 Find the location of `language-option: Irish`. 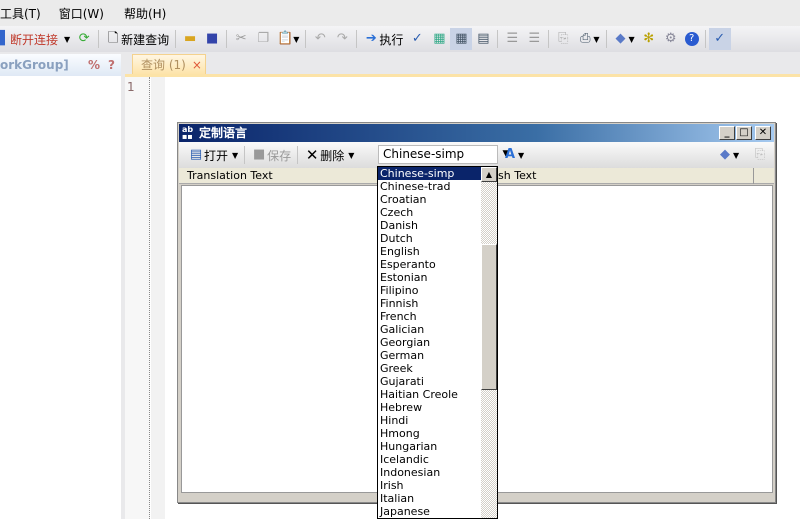

language-option: Irish is located at coordinates (437, 485).